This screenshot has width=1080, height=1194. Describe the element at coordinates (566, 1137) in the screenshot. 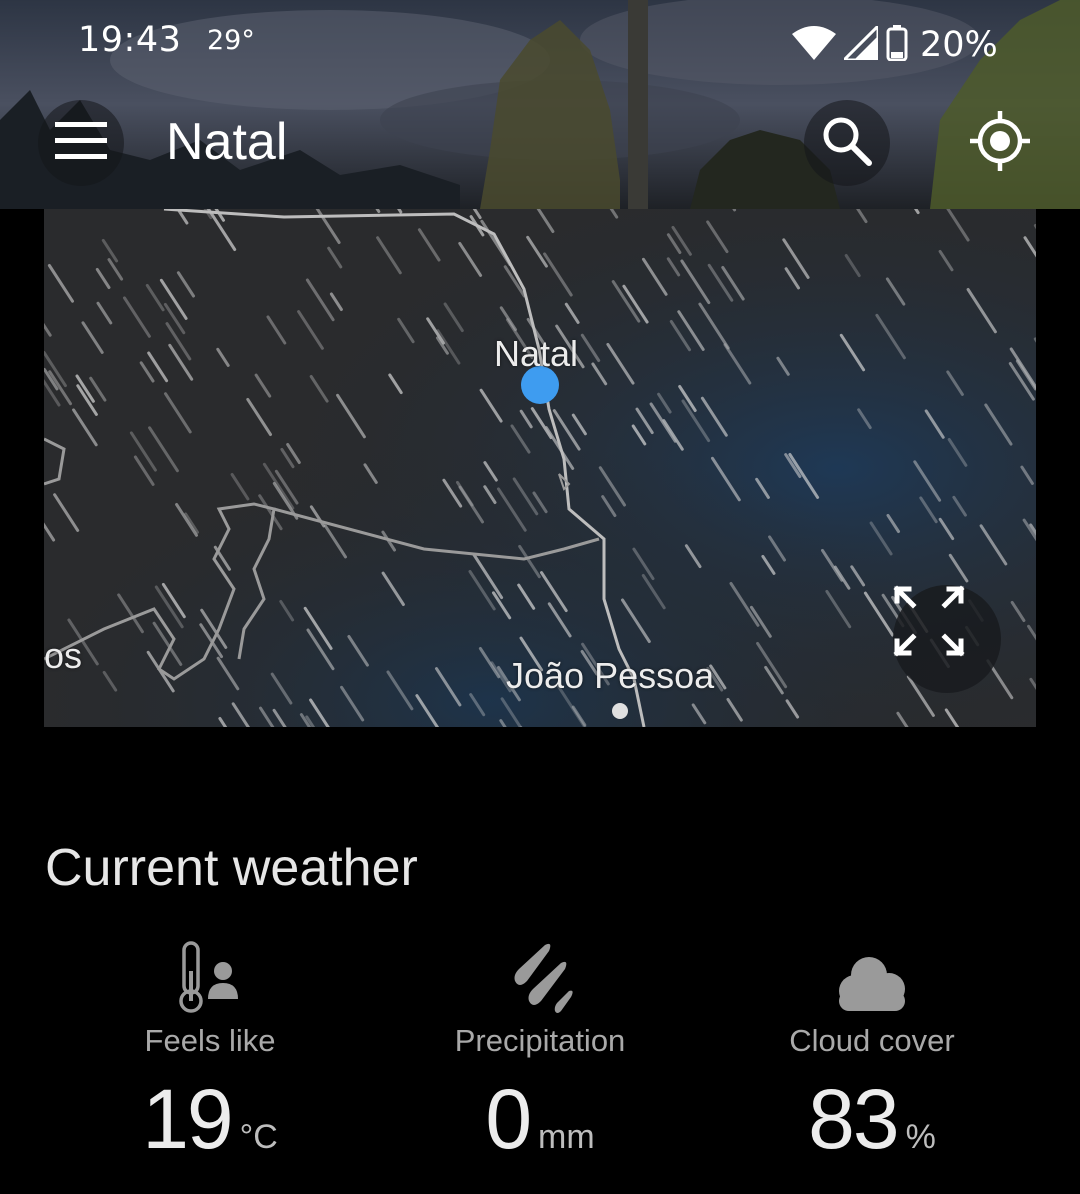

I see `metric-unit: mm` at that location.